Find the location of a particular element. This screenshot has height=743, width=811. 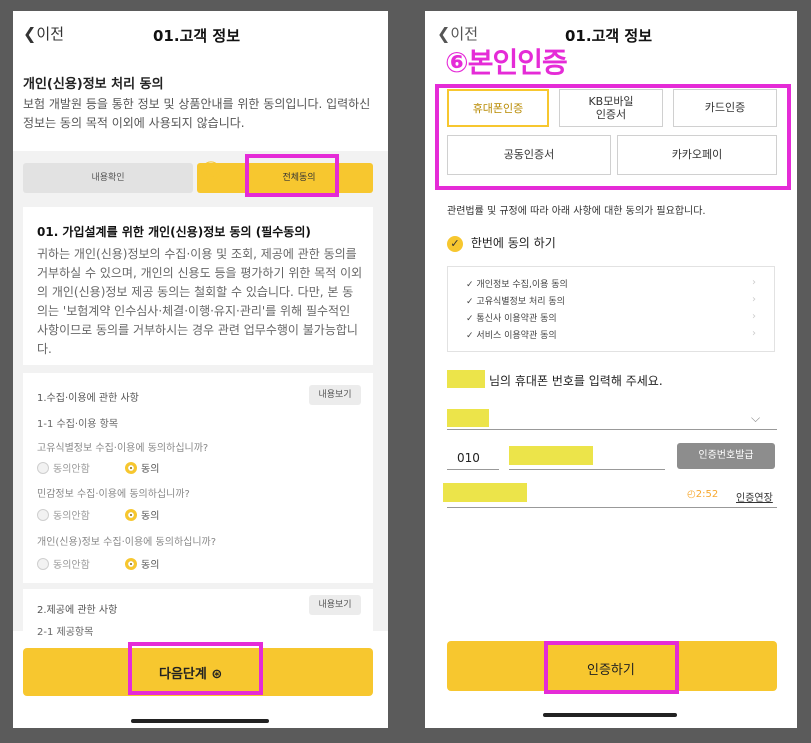

agree-item: ✓ 고유식별정보 처리 동의 is located at coordinates (515, 300).